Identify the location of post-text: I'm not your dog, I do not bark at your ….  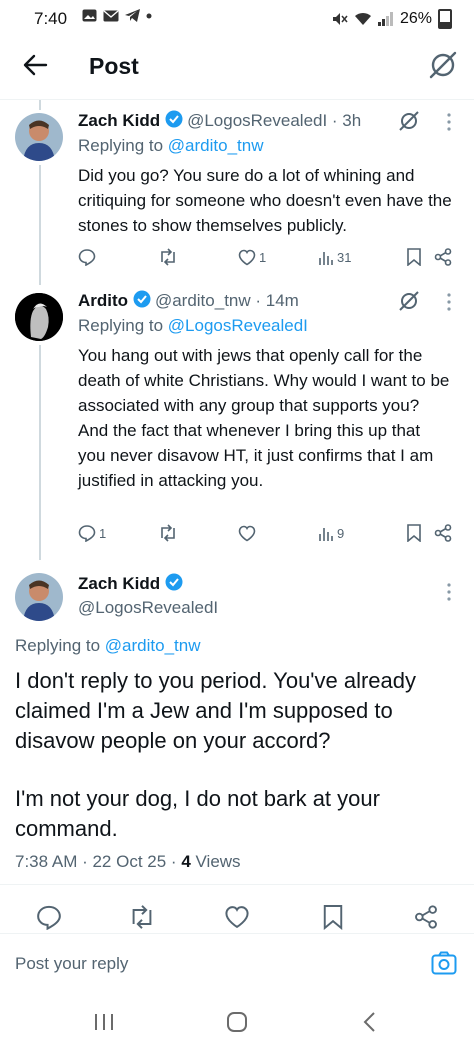
(197, 813).